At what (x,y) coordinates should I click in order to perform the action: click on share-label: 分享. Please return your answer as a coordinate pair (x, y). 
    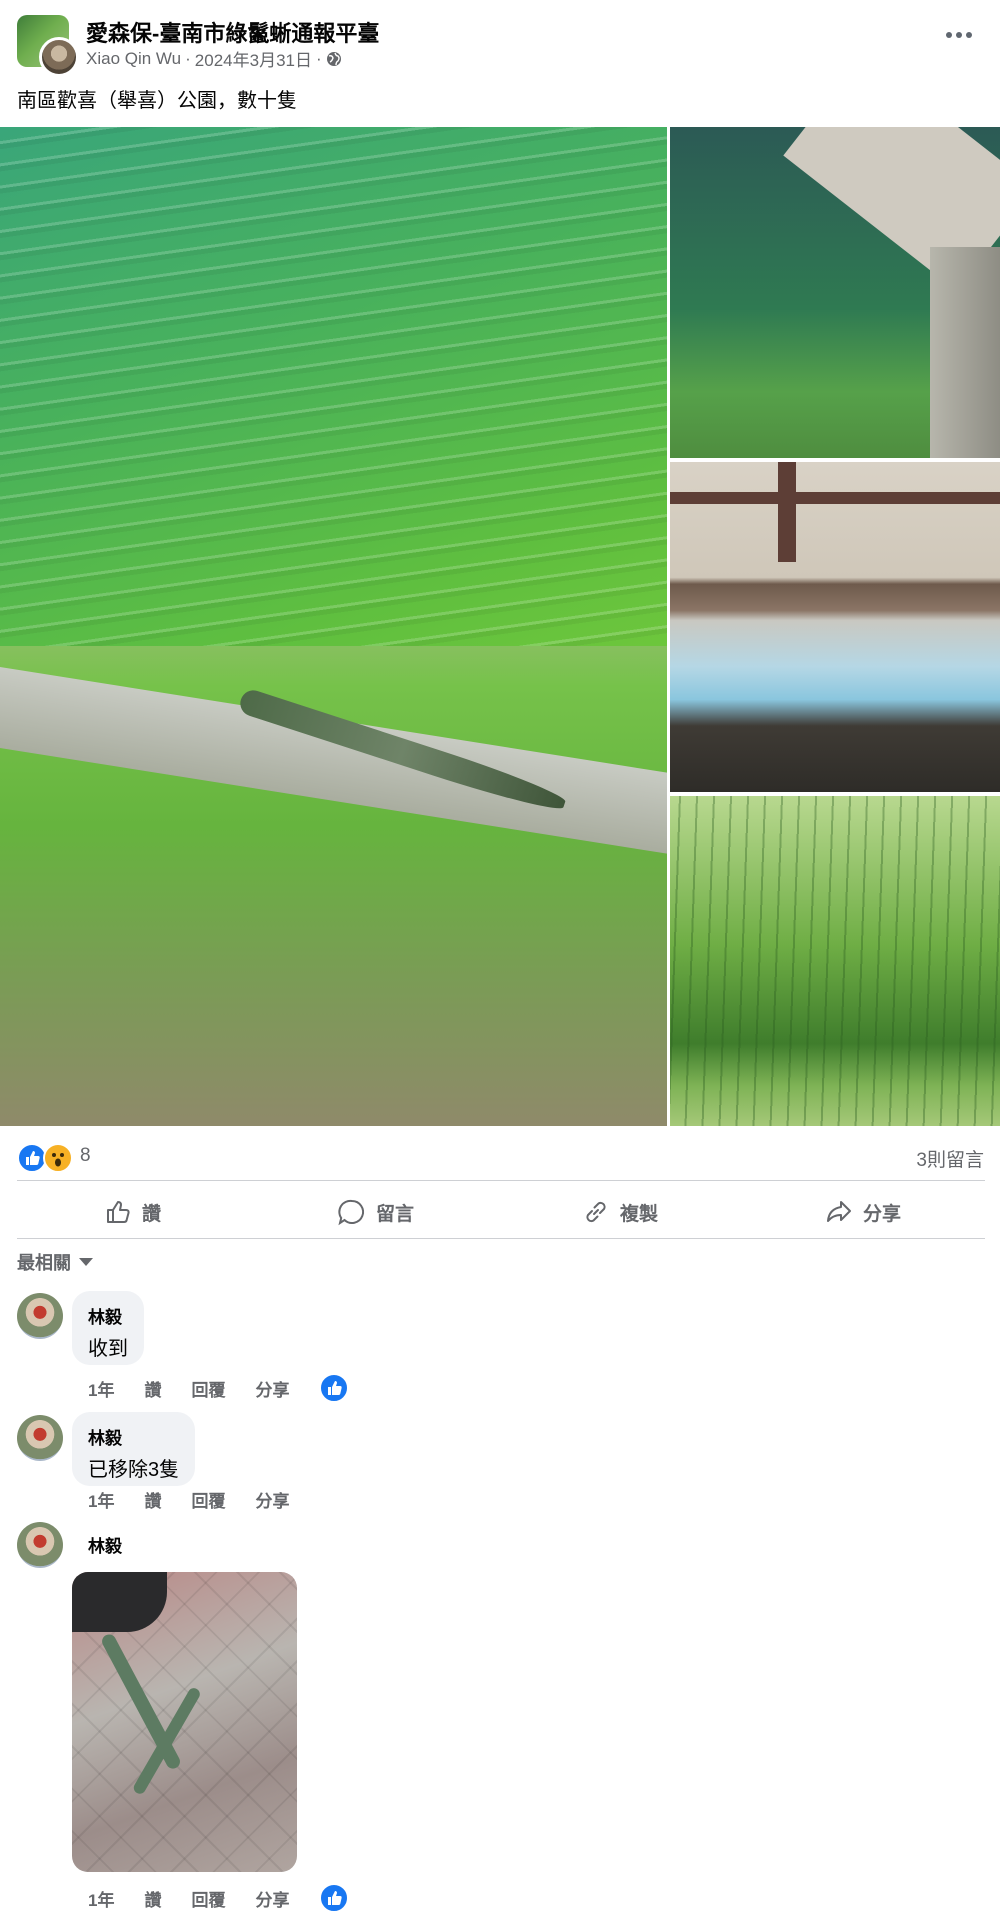
    Looking at the image, I should click on (882, 1214).